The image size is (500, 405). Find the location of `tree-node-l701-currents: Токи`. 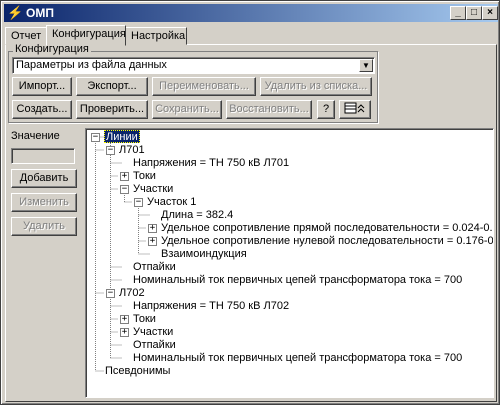

tree-node-l701-currents: Токи is located at coordinates (144, 176).